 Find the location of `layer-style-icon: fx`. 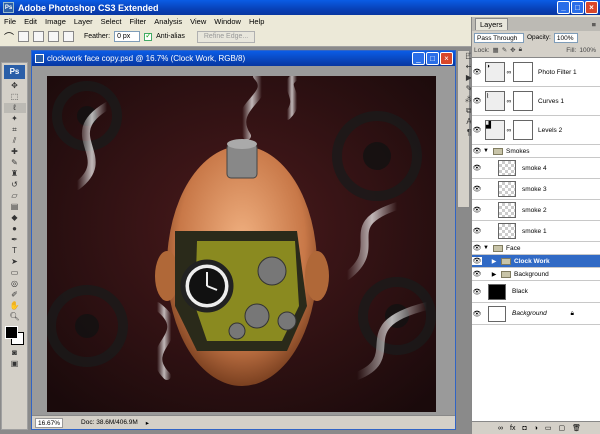

layer-style-icon: fx is located at coordinates (512, 428).